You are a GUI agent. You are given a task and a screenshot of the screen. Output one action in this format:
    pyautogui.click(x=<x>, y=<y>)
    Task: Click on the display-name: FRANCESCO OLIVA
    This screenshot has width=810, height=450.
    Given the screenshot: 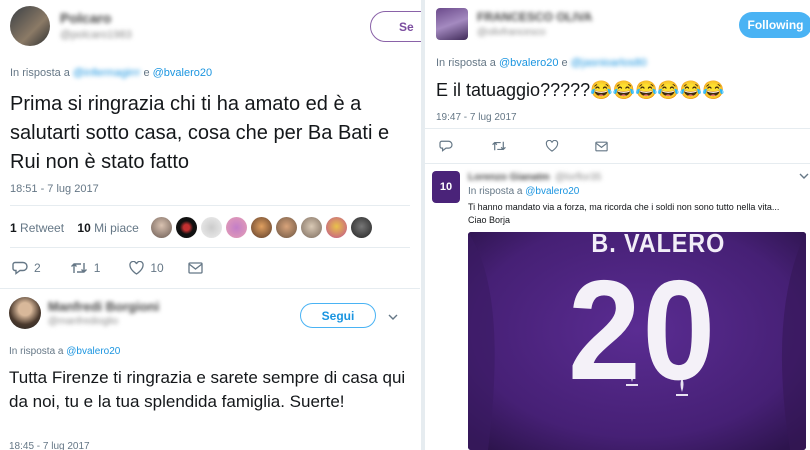 What is the action you would take?
    pyautogui.click(x=534, y=17)
    